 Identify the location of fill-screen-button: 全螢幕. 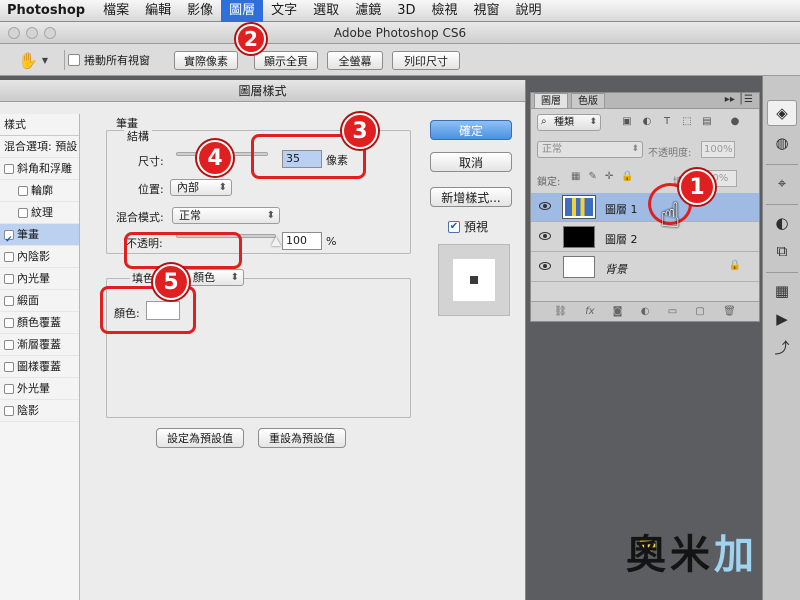
(355, 60).